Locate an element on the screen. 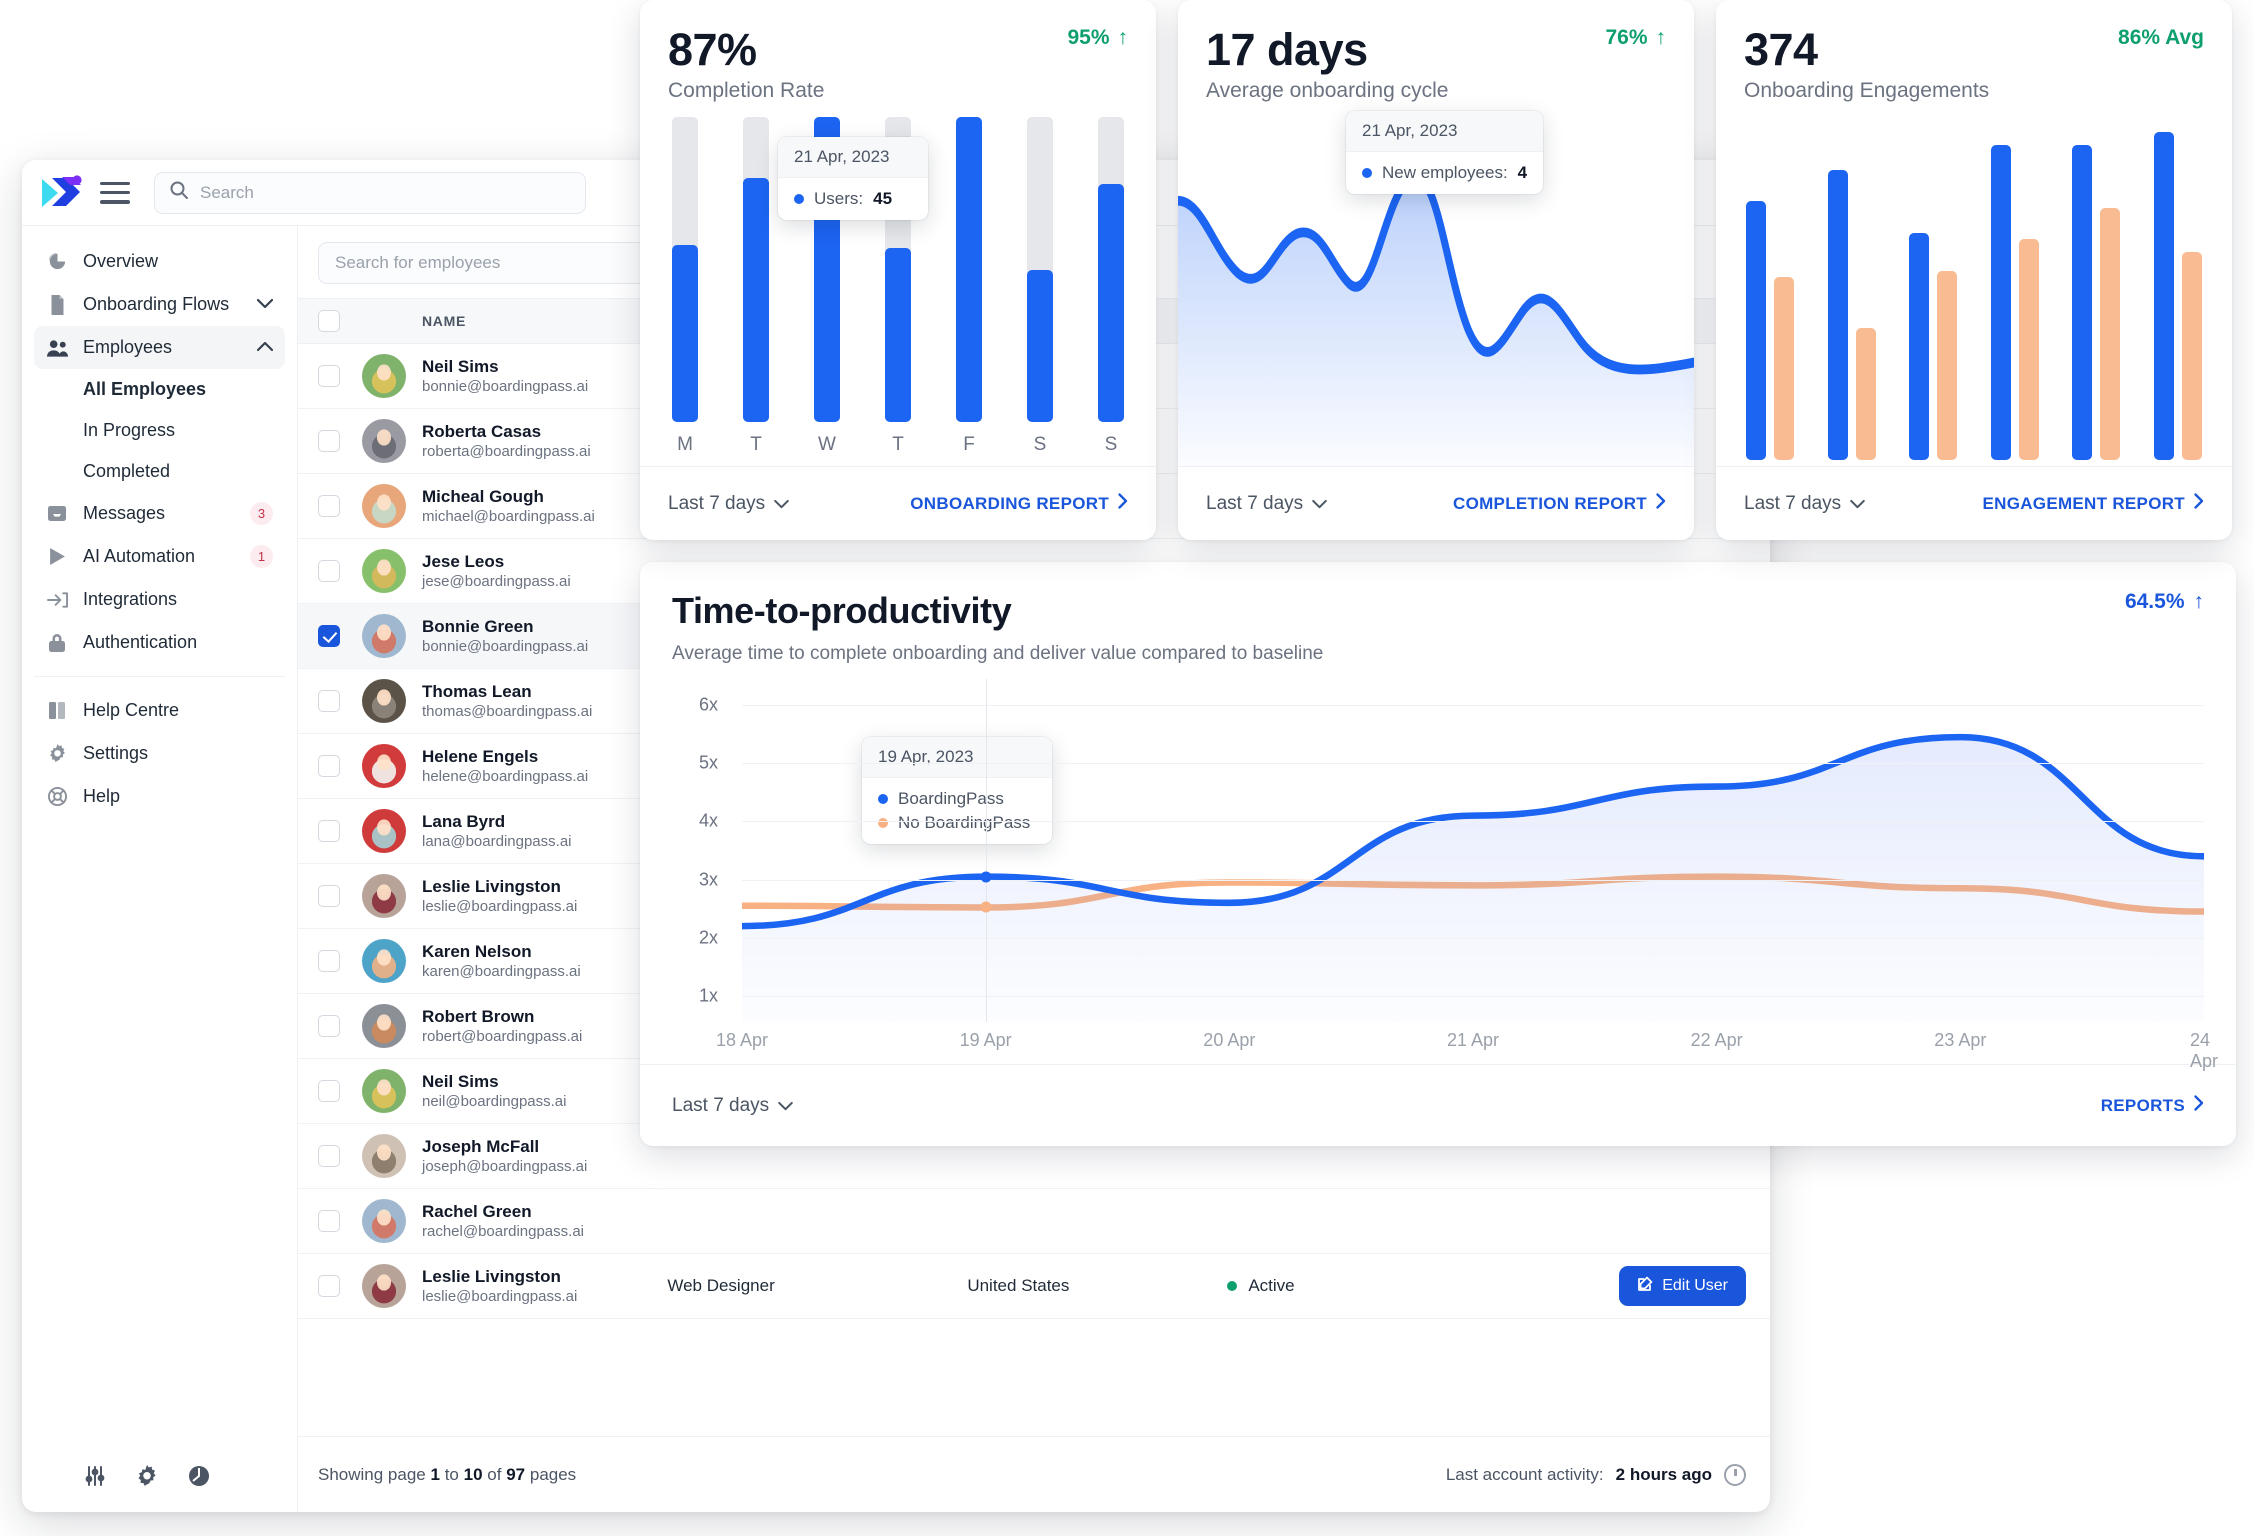 Image resolution: width=2254 pixels, height=1536 pixels. engagement-bar-chart is located at coordinates (1974, 291).